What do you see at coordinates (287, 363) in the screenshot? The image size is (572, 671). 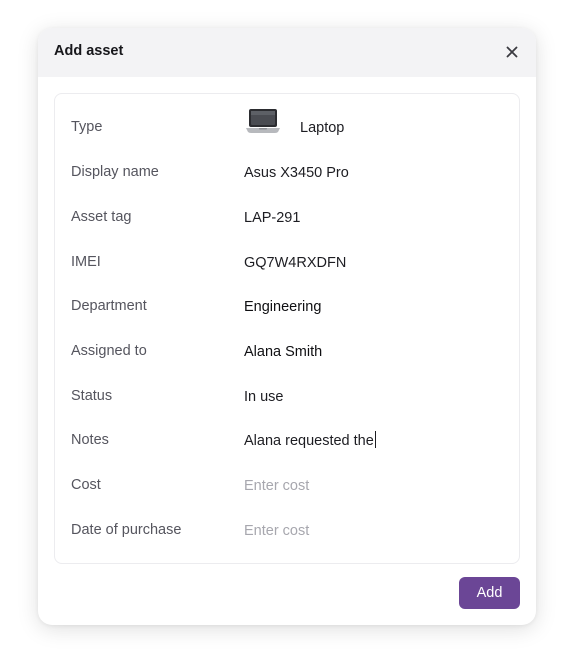 I see `field-assigned-to: Assigned to Alana Smith` at bounding box center [287, 363].